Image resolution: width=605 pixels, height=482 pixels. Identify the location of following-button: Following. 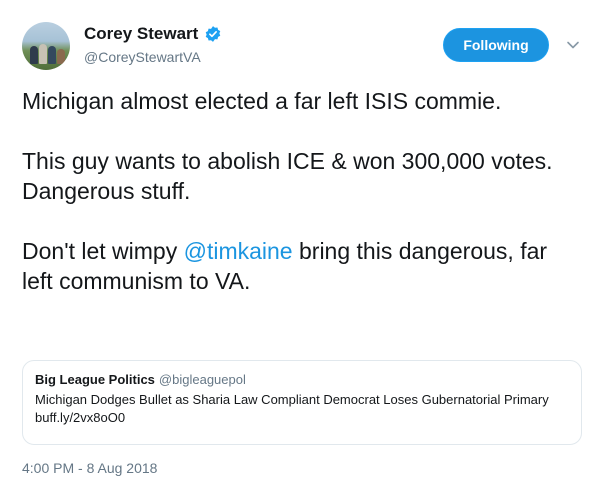
(496, 45).